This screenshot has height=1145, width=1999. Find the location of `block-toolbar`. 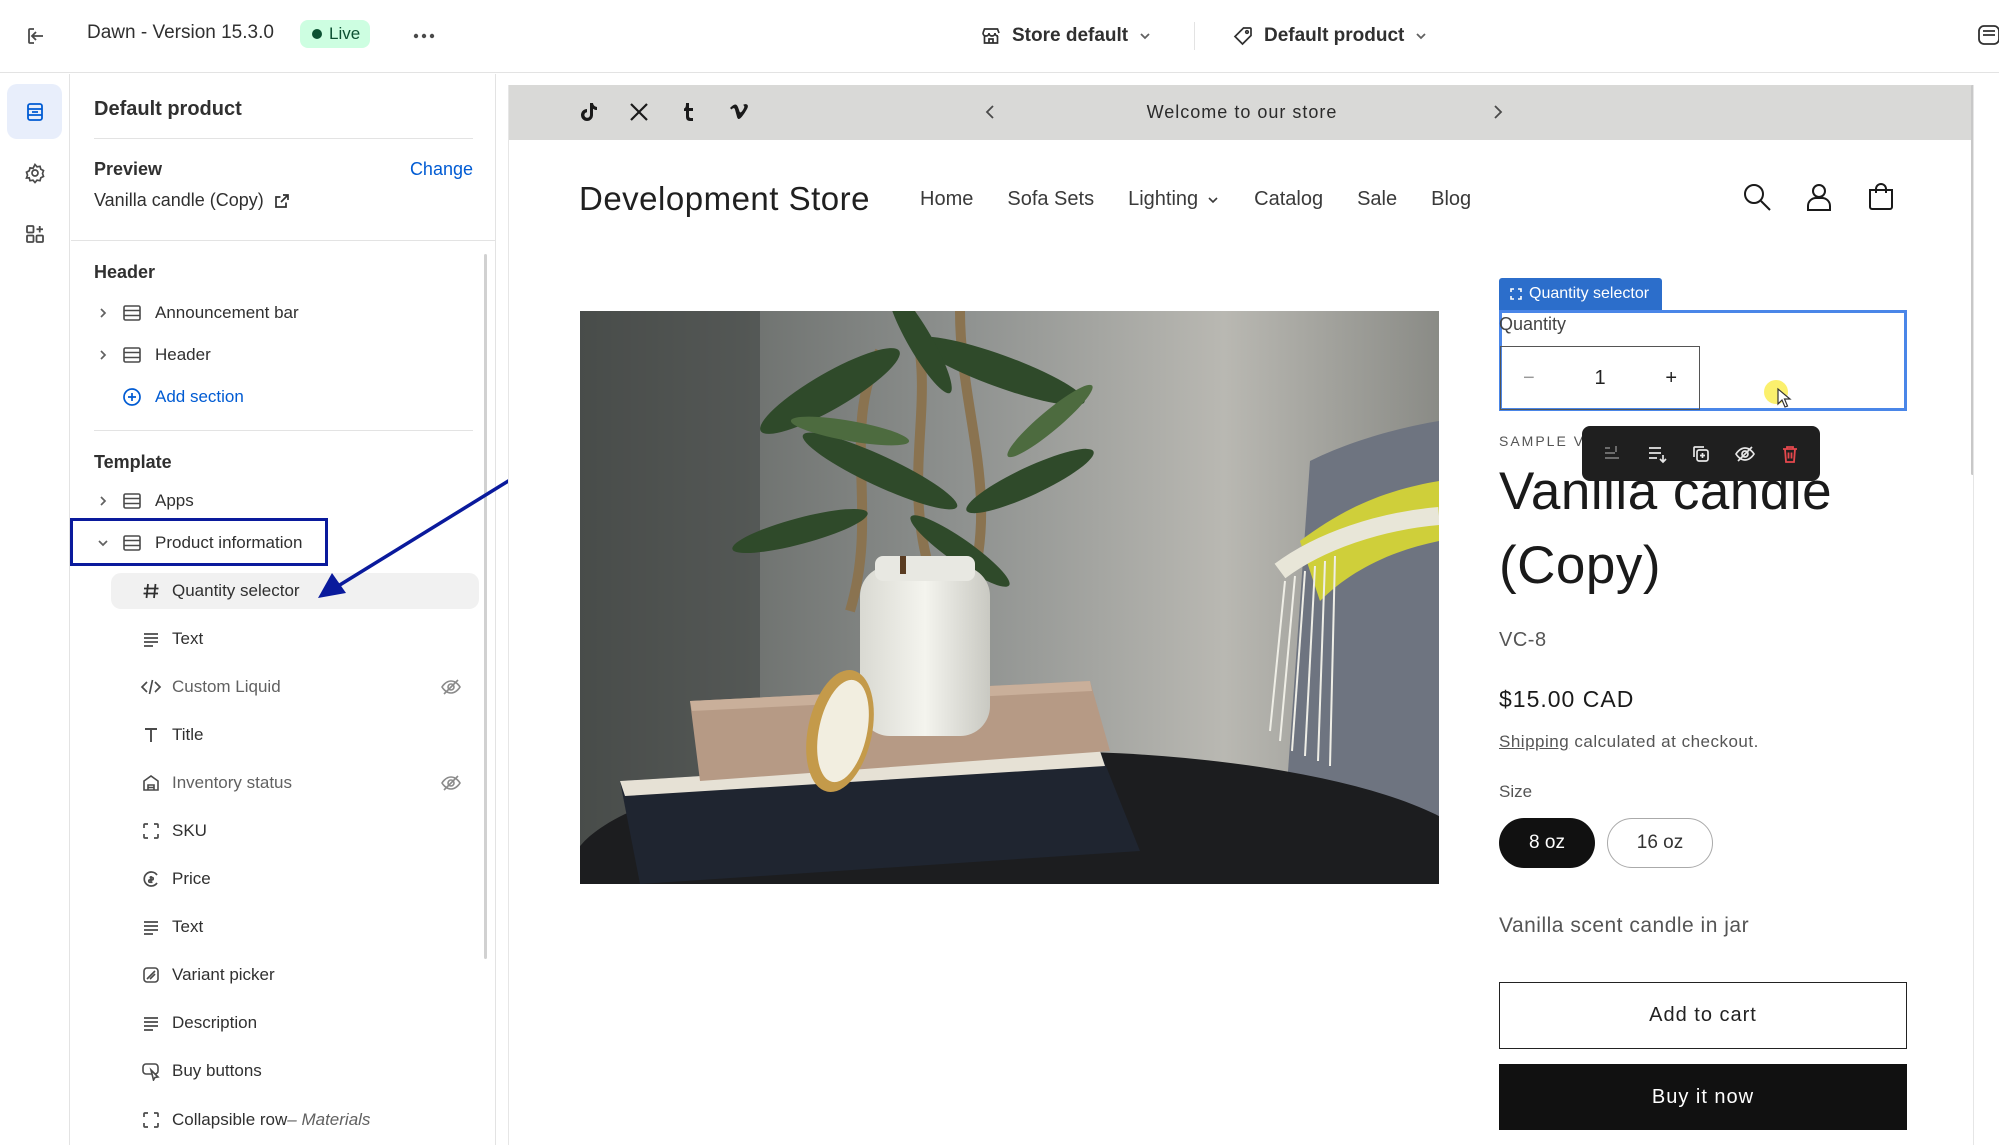

block-toolbar is located at coordinates (1701, 453).